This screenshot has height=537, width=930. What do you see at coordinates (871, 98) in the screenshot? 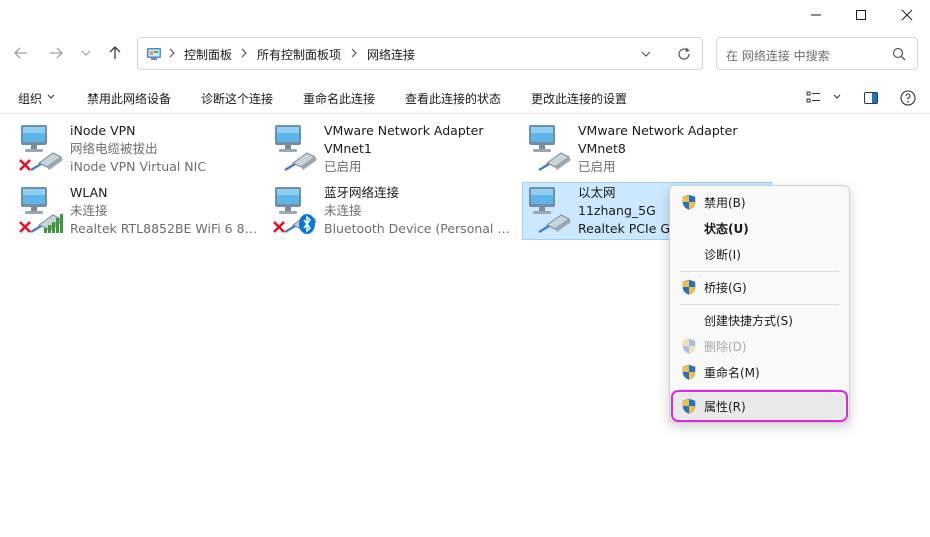
I see `preview-pane-icon` at bounding box center [871, 98].